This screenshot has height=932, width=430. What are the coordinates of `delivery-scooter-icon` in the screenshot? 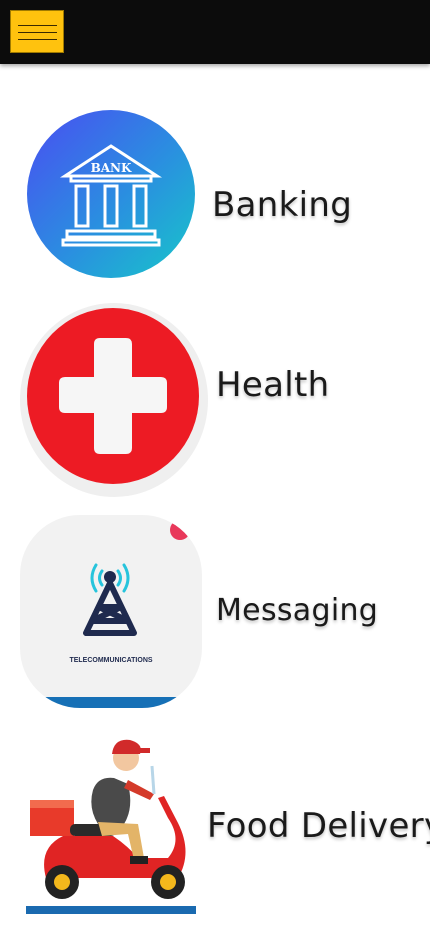 It's located at (109, 822).